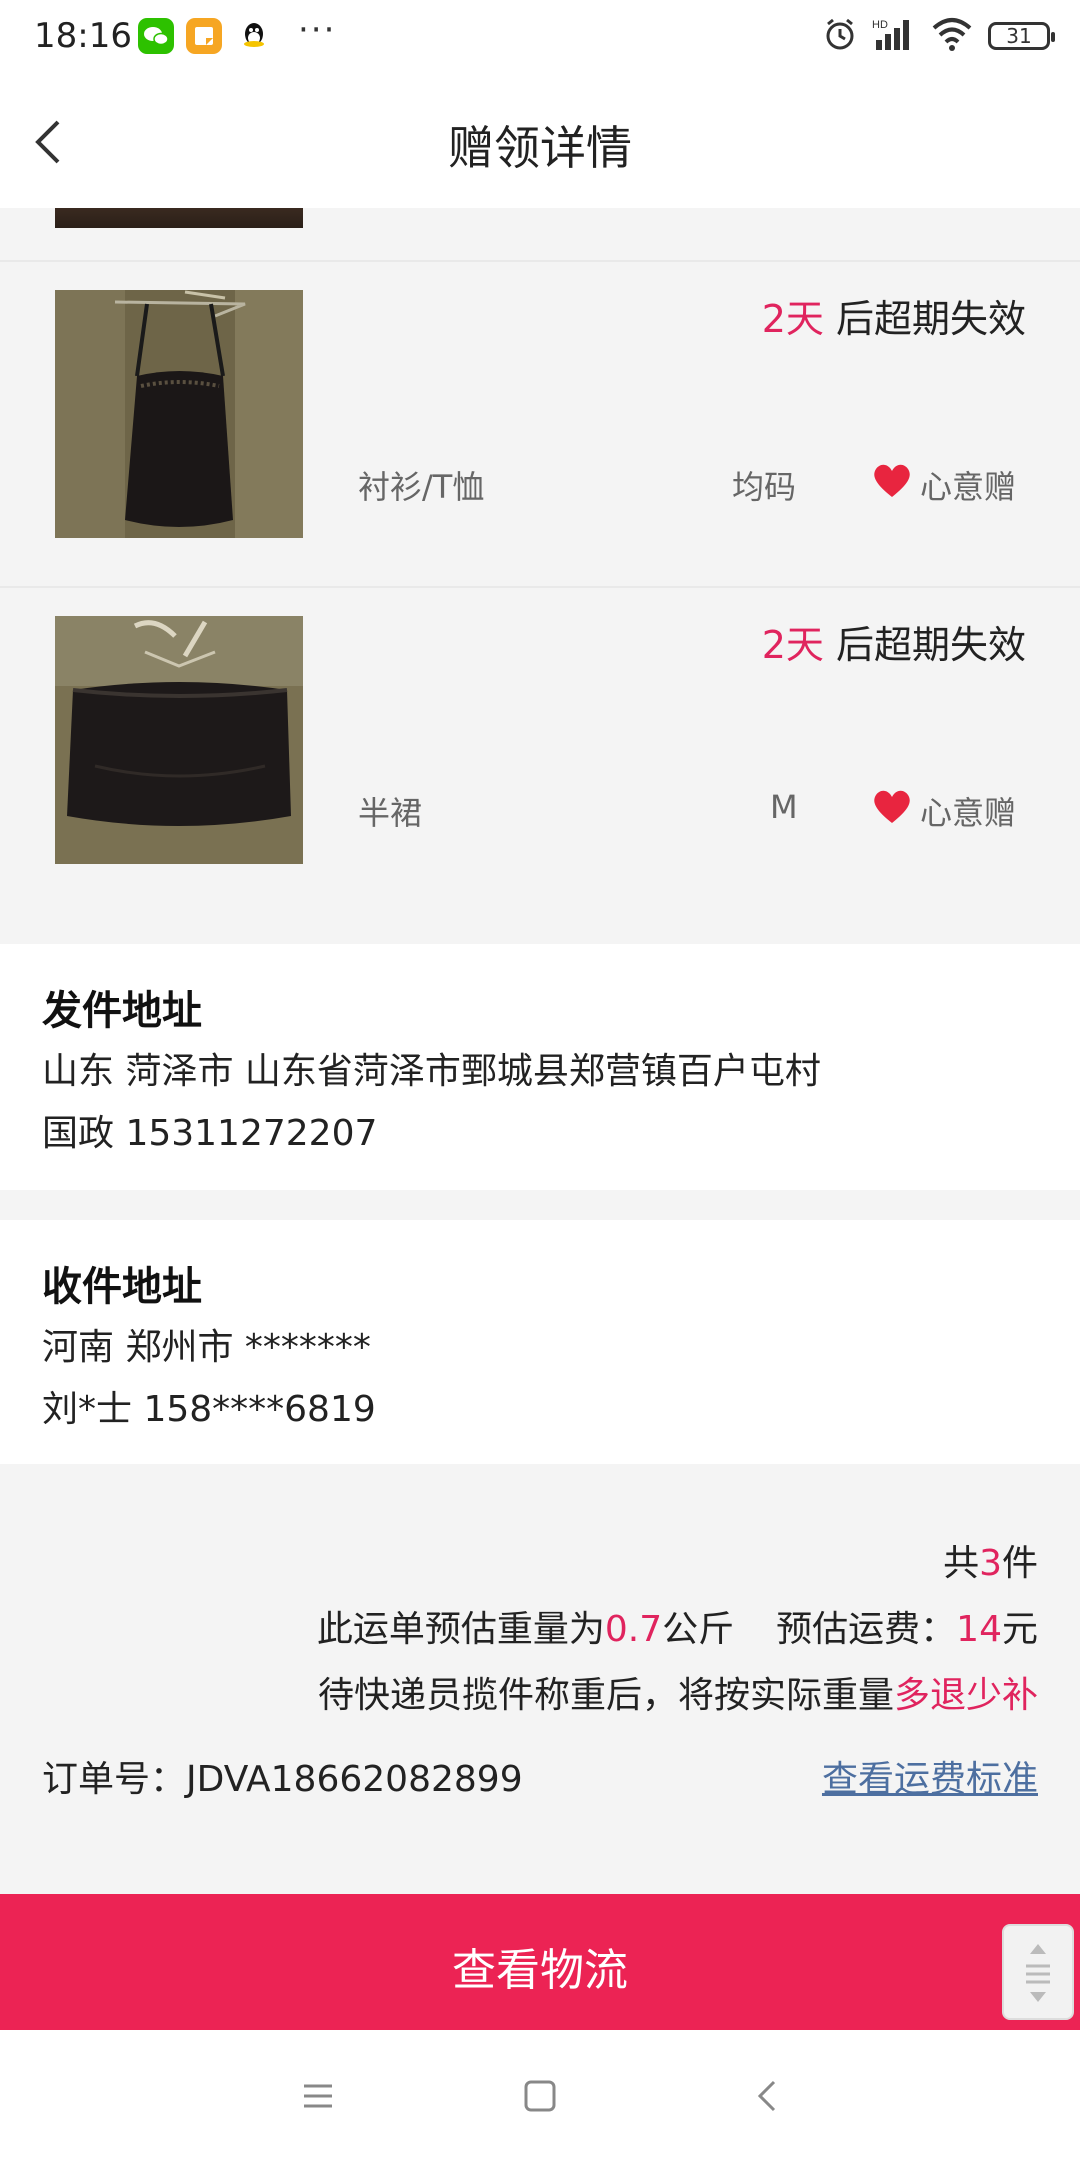 The height and width of the screenshot is (2160, 1080). I want to click on wifi-icon, so click(952, 36).